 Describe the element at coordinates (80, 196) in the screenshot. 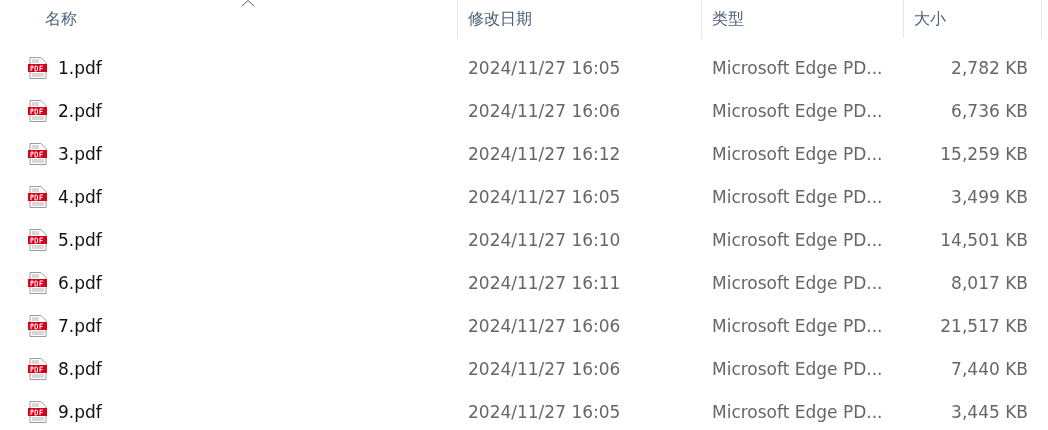

I see `file-name: 4.pdf` at that location.